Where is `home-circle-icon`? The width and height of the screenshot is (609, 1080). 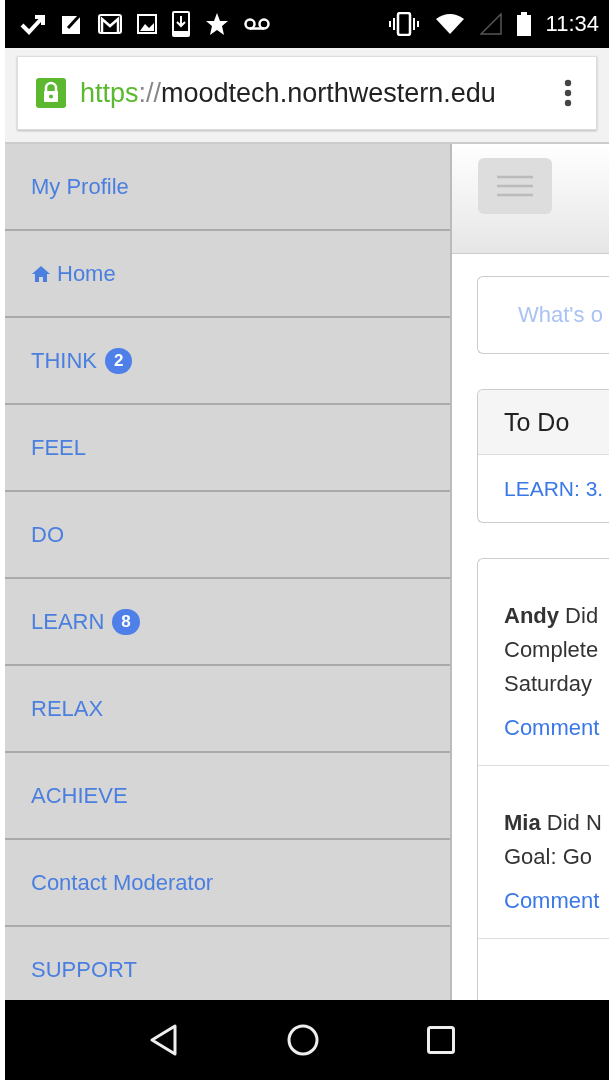
home-circle-icon is located at coordinates (303, 1040).